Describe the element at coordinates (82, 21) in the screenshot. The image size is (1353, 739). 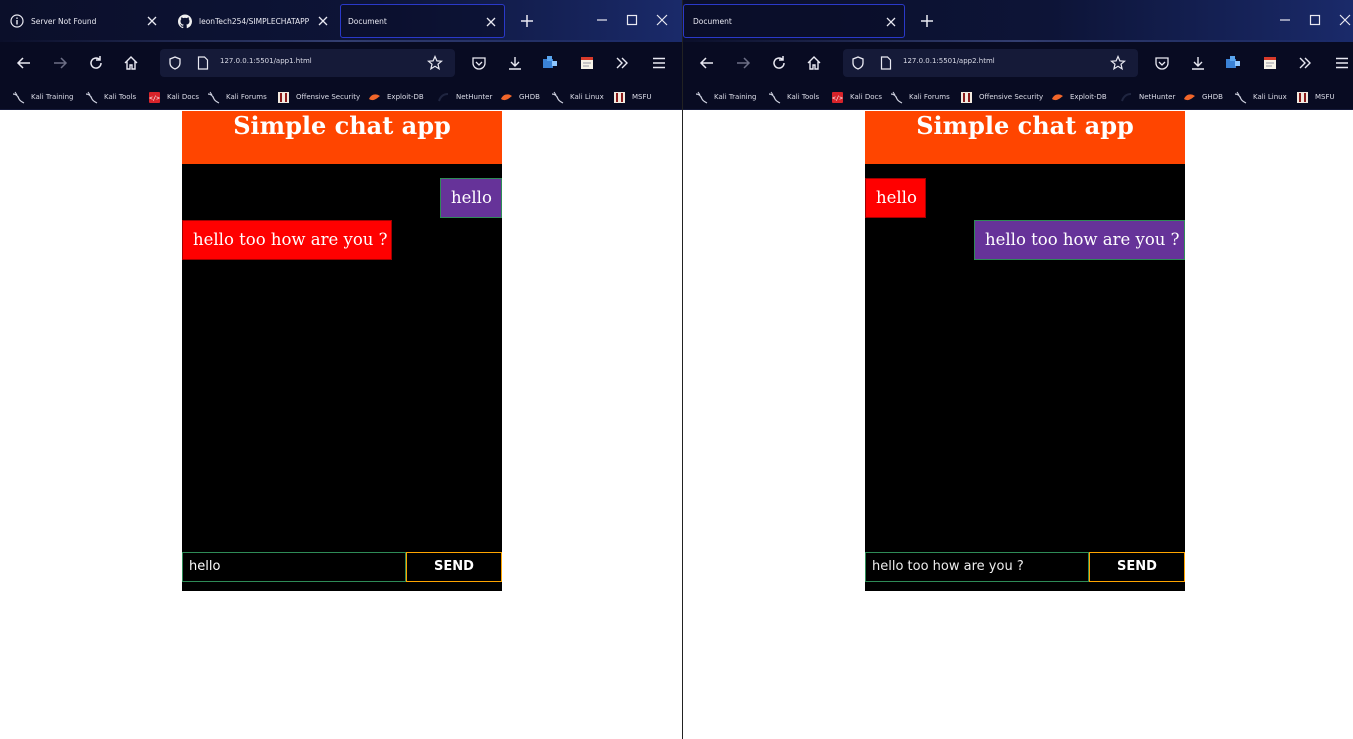
I see `tab-server-not-found: Server Not Found` at that location.